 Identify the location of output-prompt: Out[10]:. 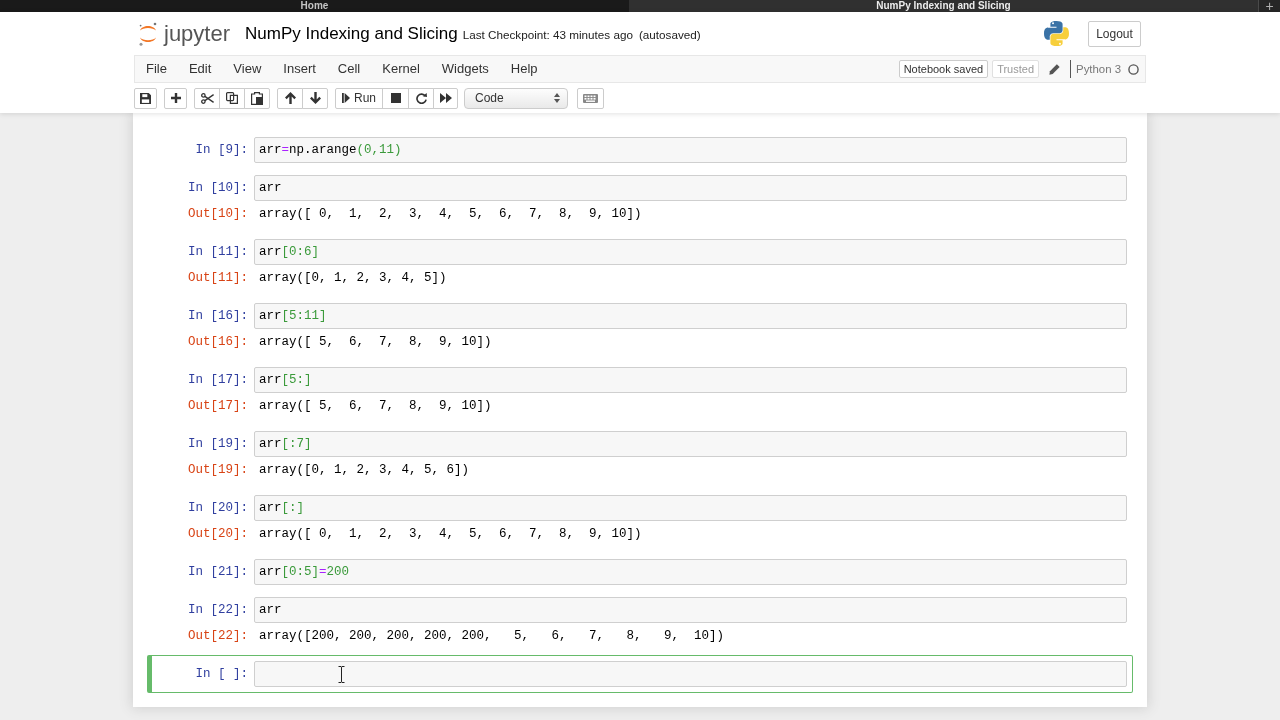
(218, 214).